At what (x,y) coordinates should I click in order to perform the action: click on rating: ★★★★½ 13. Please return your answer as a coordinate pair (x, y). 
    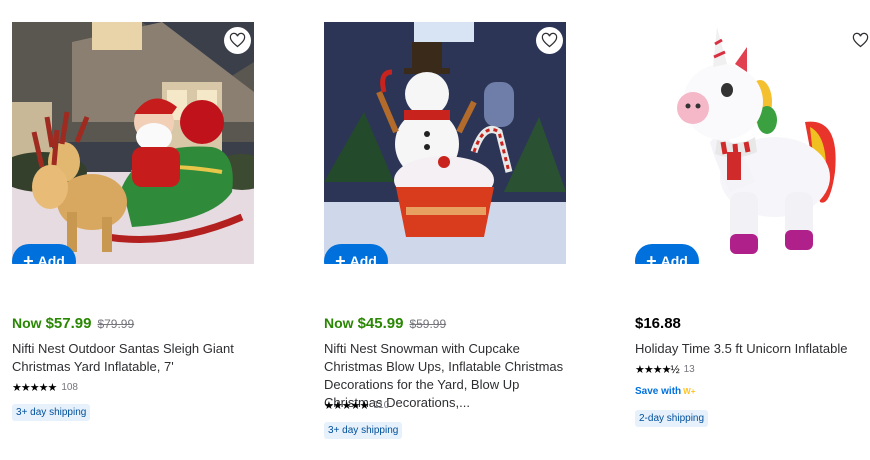
    Looking at the image, I should click on (665, 369).